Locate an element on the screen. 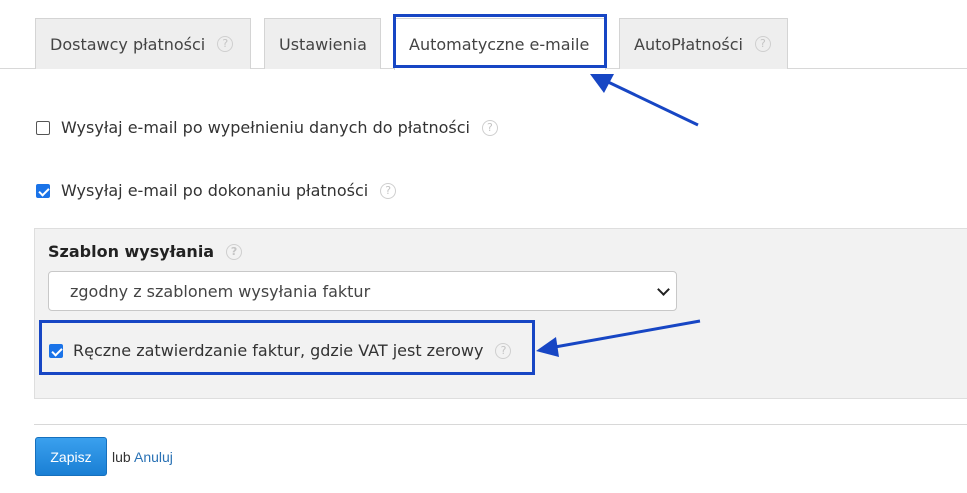  option-send-after-payment: Wysyłaj e-mail po dokonaniu płatności ? is located at coordinates (216, 190).